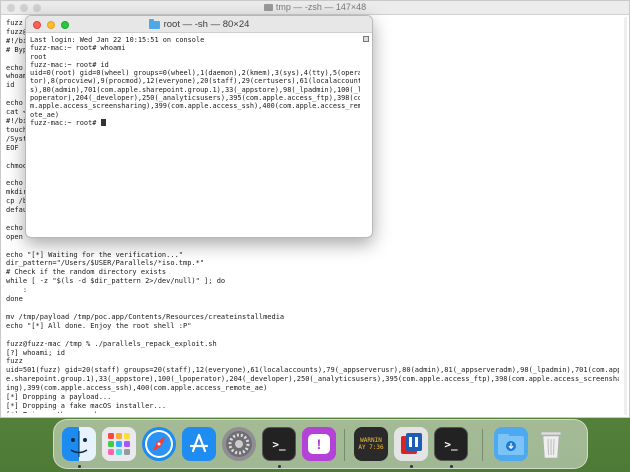 The width and height of the screenshot is (630, 472). I want to click on front-window-title: root — -sh — 80×24, so click(199, 24).